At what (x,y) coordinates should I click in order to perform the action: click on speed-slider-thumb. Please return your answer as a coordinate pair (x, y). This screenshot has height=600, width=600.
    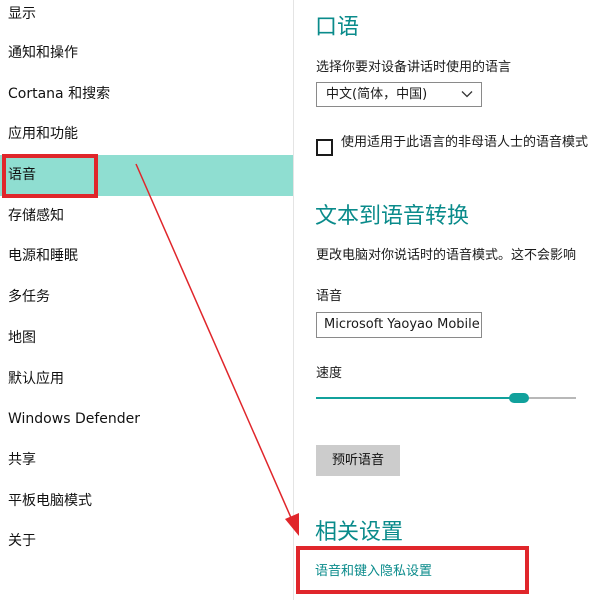
    Looking at the image, I should click on (518, 398).